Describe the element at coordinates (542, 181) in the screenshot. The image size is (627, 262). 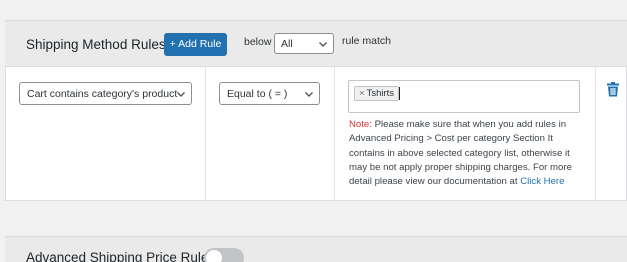
I see `documentation-link: Click Here` at that location.